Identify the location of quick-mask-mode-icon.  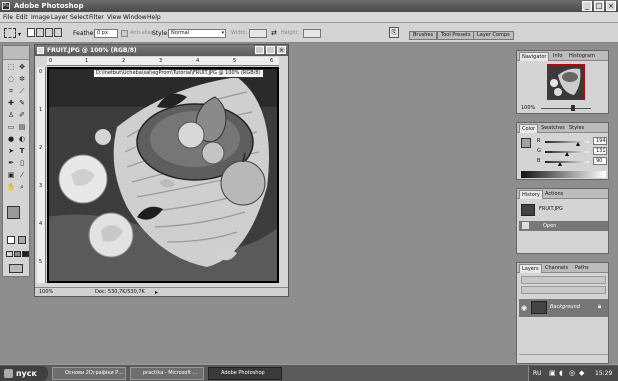
(22, 240).